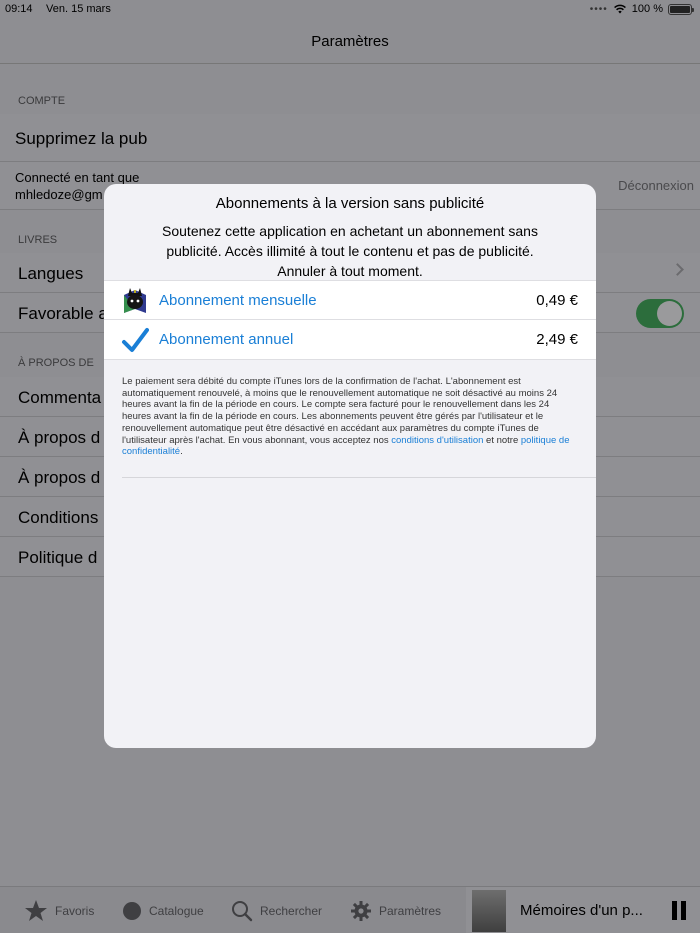 The image size is (700, 933). I want to click on plan-monthly-name: Abonnement mensuelle, so click(238, 300).